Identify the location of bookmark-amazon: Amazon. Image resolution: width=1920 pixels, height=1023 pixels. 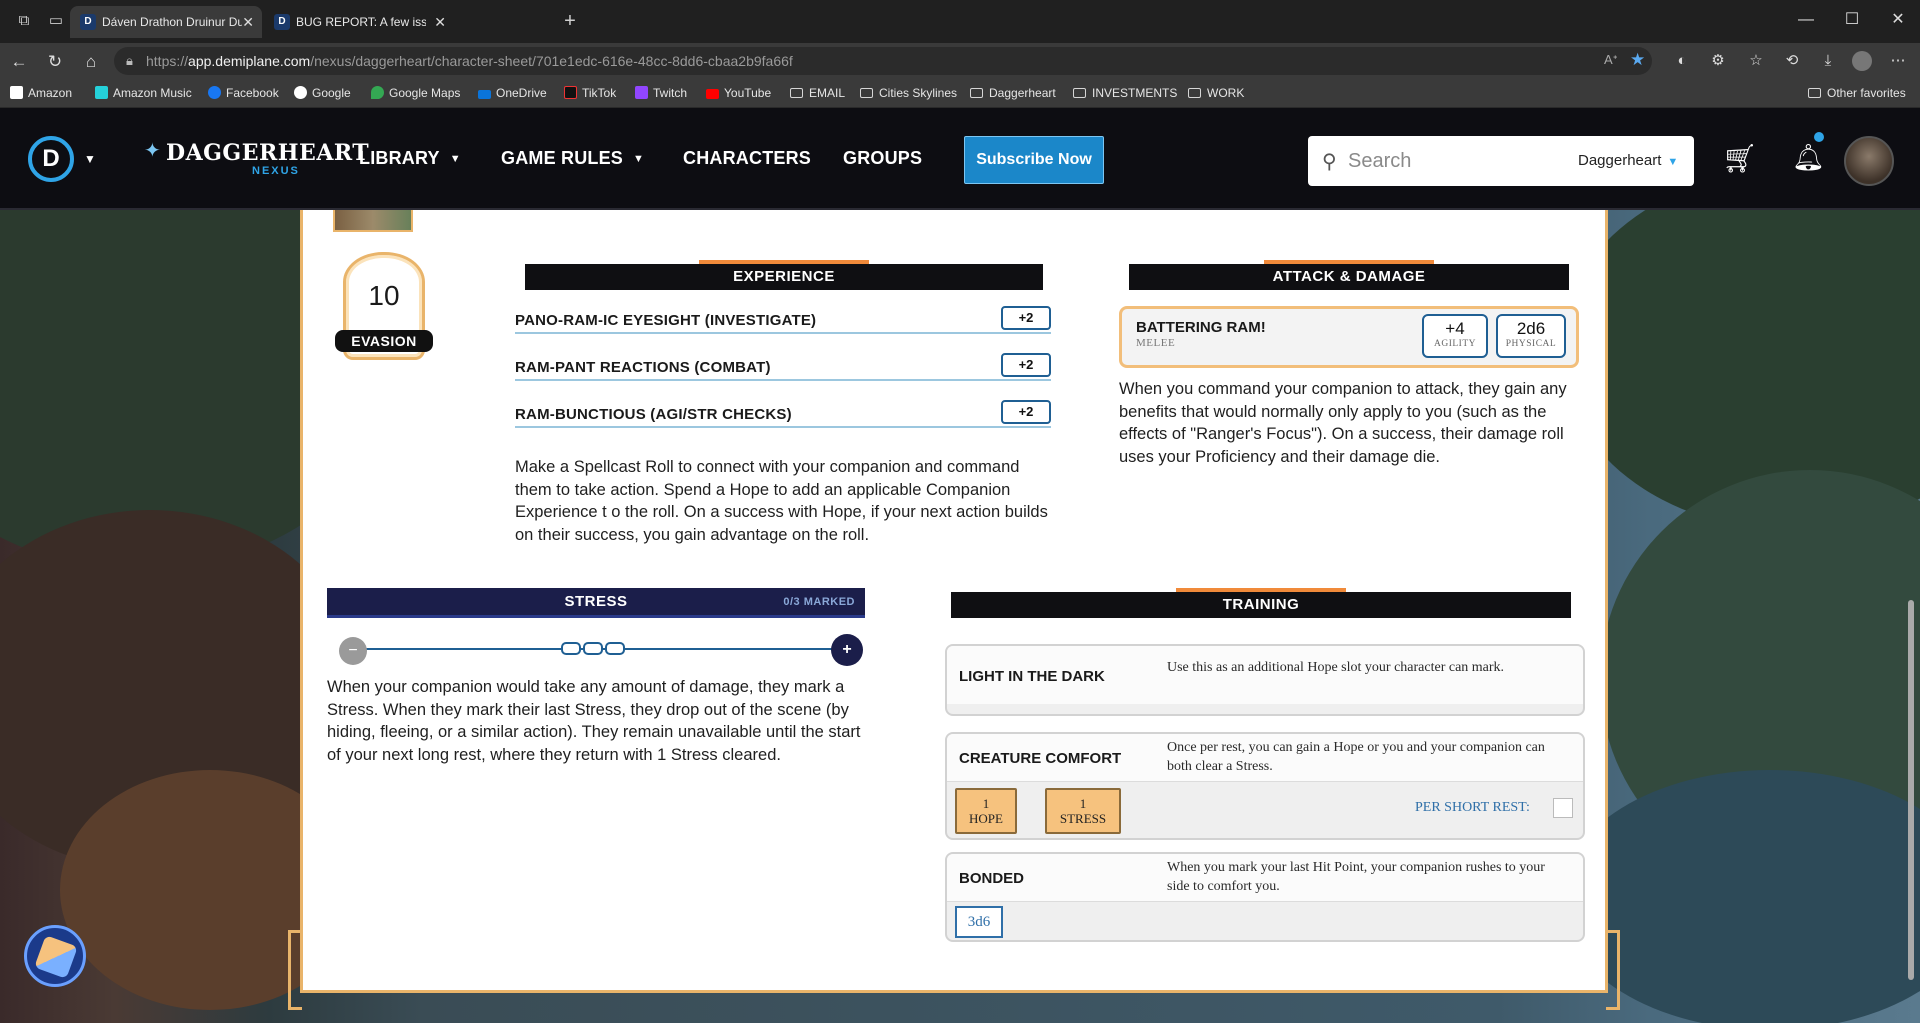
(41, 93).